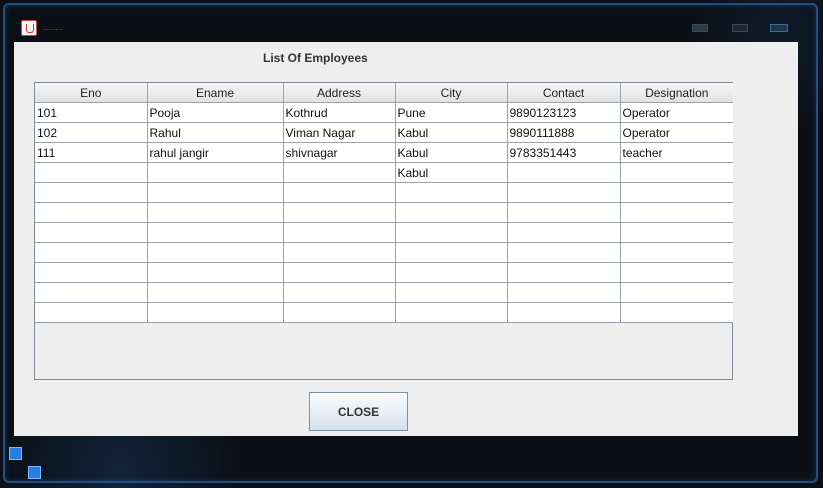 This screenshot has height=488, width=823. What do you see at coordinates (215, 132) in the screenshot?
I see `table-cell: Rahul` at bounding box center [215, 132].